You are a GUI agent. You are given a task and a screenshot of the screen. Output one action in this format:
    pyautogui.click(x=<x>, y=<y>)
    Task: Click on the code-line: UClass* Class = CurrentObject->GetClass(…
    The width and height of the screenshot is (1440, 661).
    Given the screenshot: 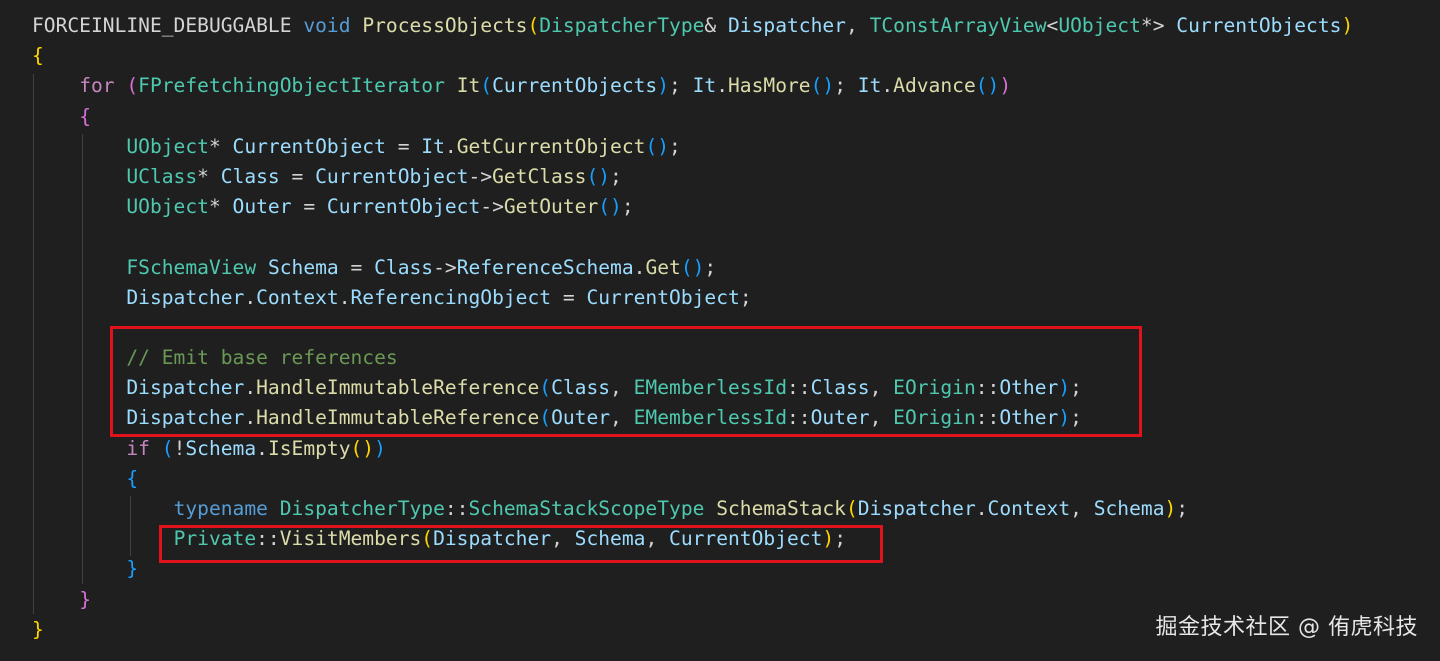 What is the action you would take?
    pyautogui.click(x=692, y=177)
    